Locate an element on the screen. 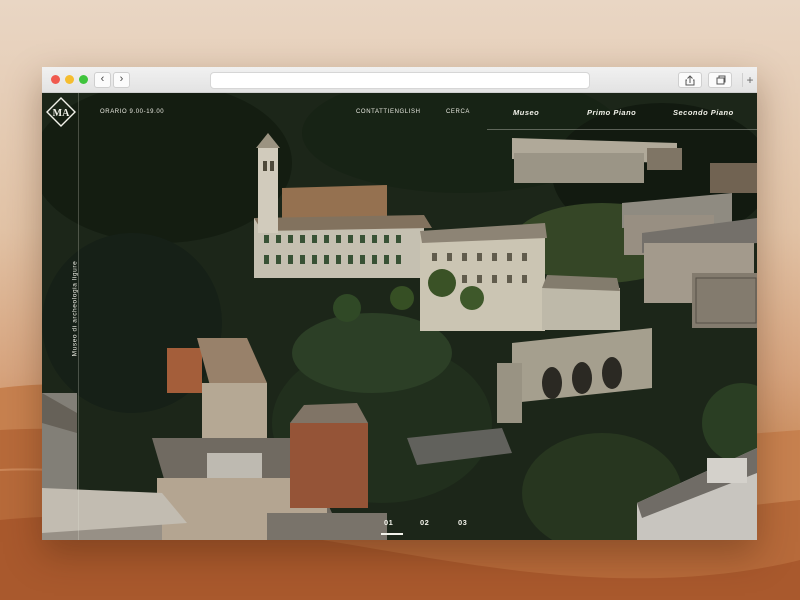  nav-museo-link: Museo is located at coordinates (526, 112).